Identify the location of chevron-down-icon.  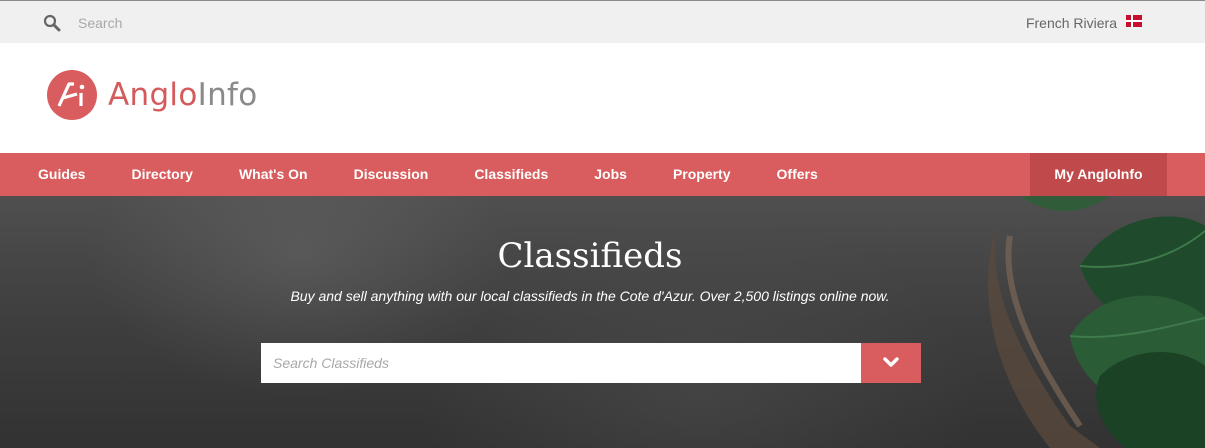
(891, 362).